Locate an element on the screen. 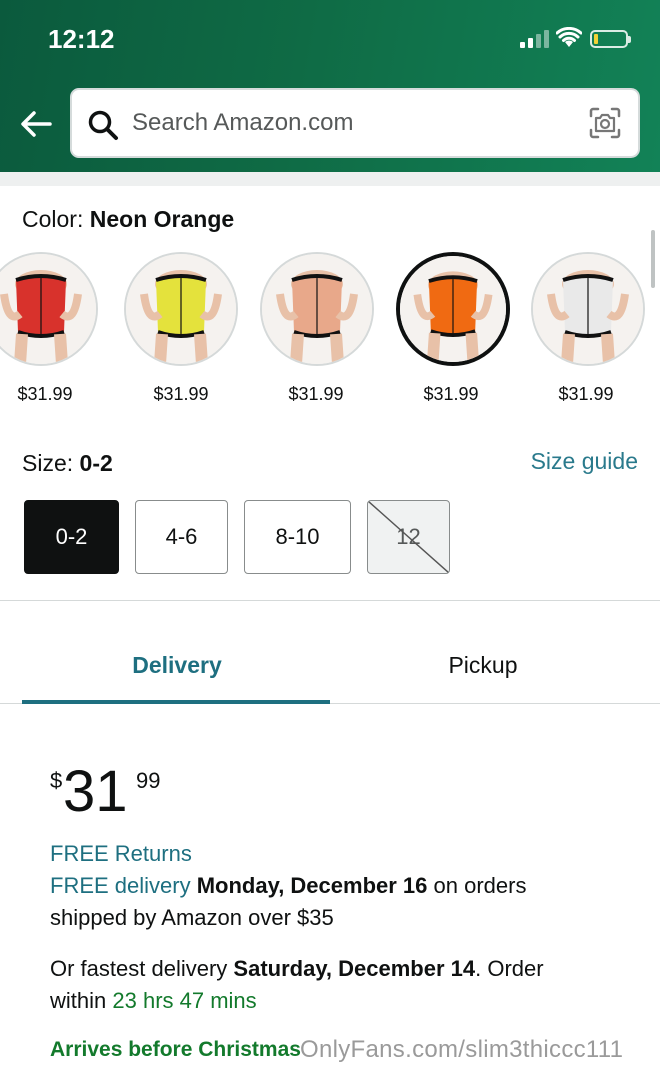 The image size is (660, 1080). size-label: Size: 0-2 is located at coordinates (67, 463).